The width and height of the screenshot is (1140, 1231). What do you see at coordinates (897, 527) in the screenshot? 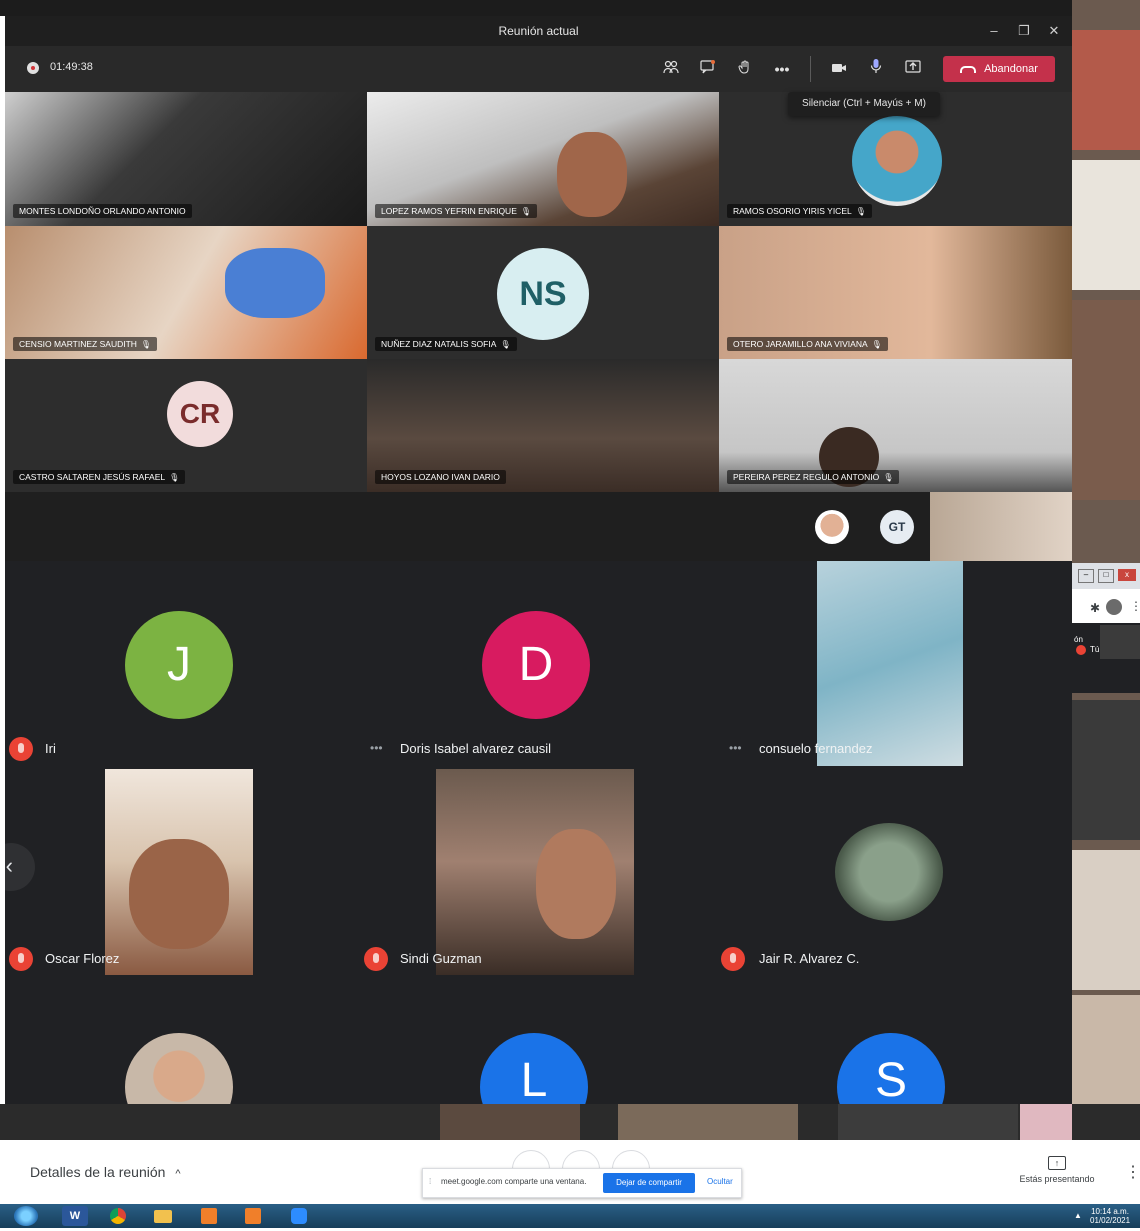
I see `overflow-participant-initials: GT` at bounding box center [897, 527].